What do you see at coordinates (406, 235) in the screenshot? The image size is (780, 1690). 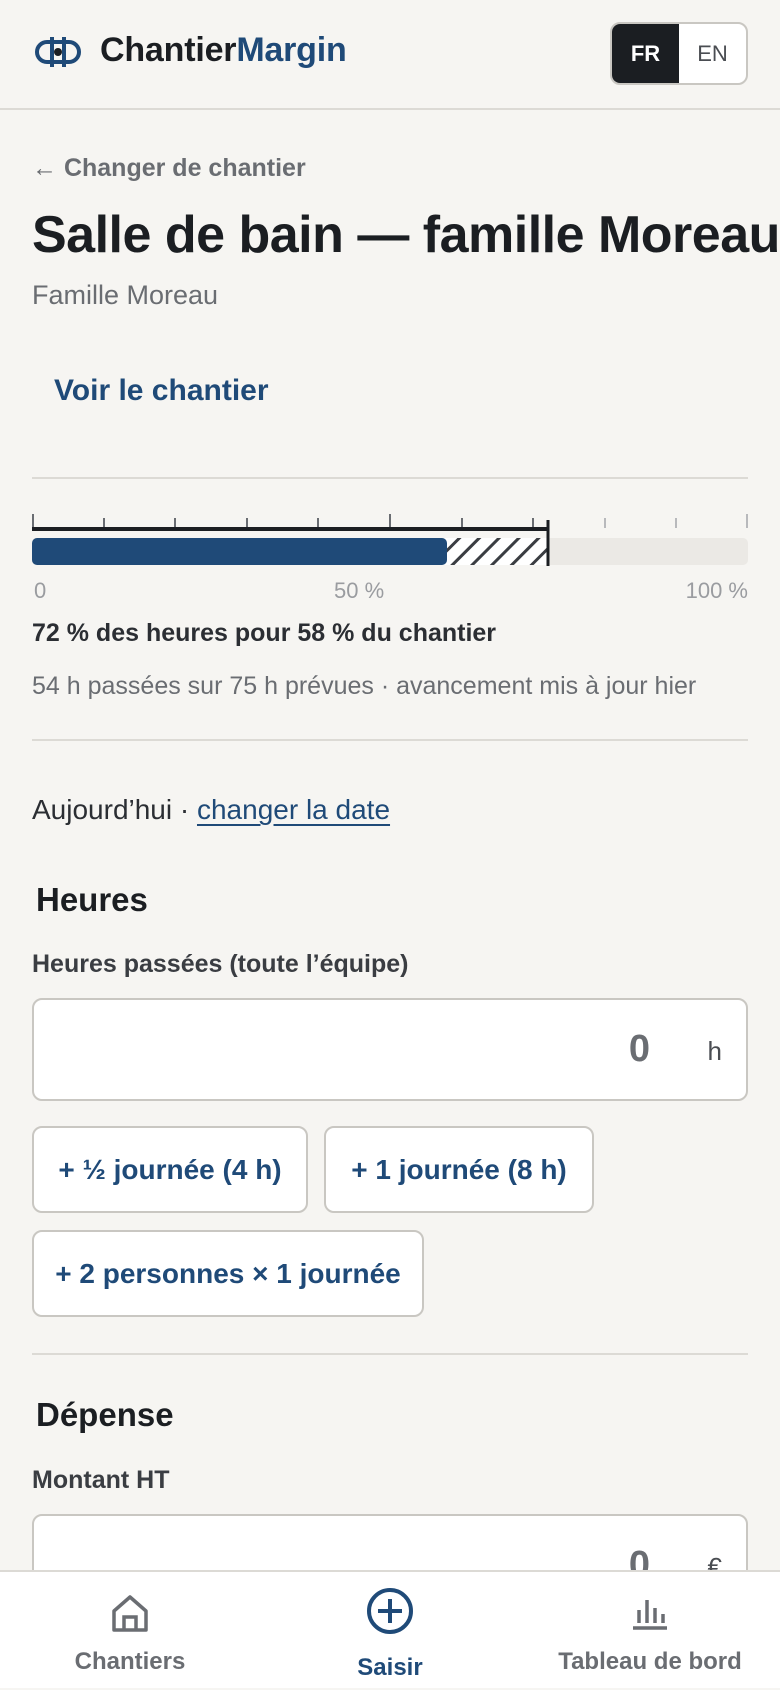 I see `page-title: Salle de bain — famille Moreau` at bounding box center [406, 235].